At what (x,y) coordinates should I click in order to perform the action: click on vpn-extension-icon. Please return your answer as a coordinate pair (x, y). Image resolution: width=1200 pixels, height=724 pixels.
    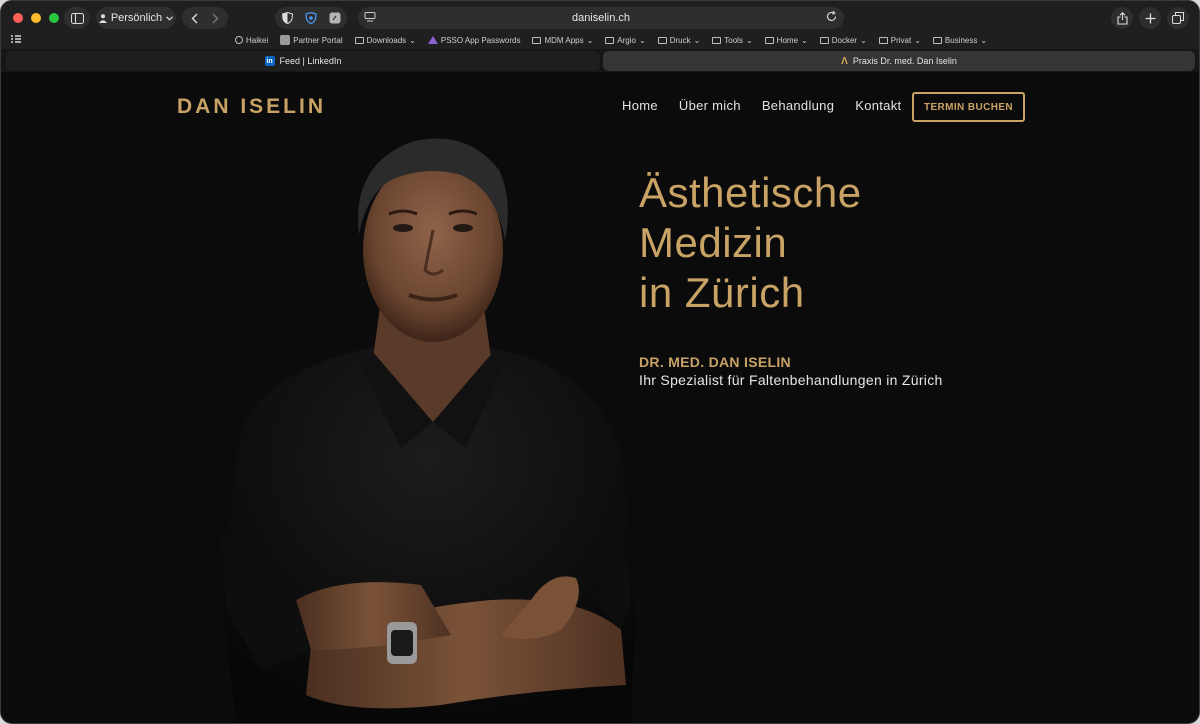
    Looking at the image, I should click on (310, 18).